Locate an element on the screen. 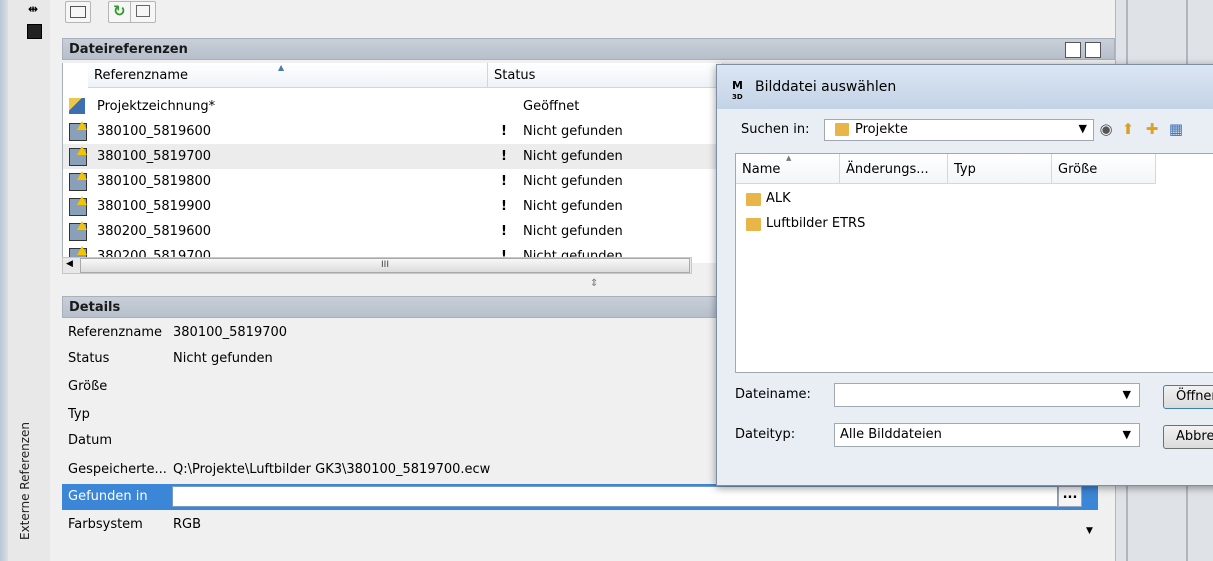 Image resolution: width=1213 pixels, height=561 pixels. detail-label: Typ is located at coordinates (79, 414).